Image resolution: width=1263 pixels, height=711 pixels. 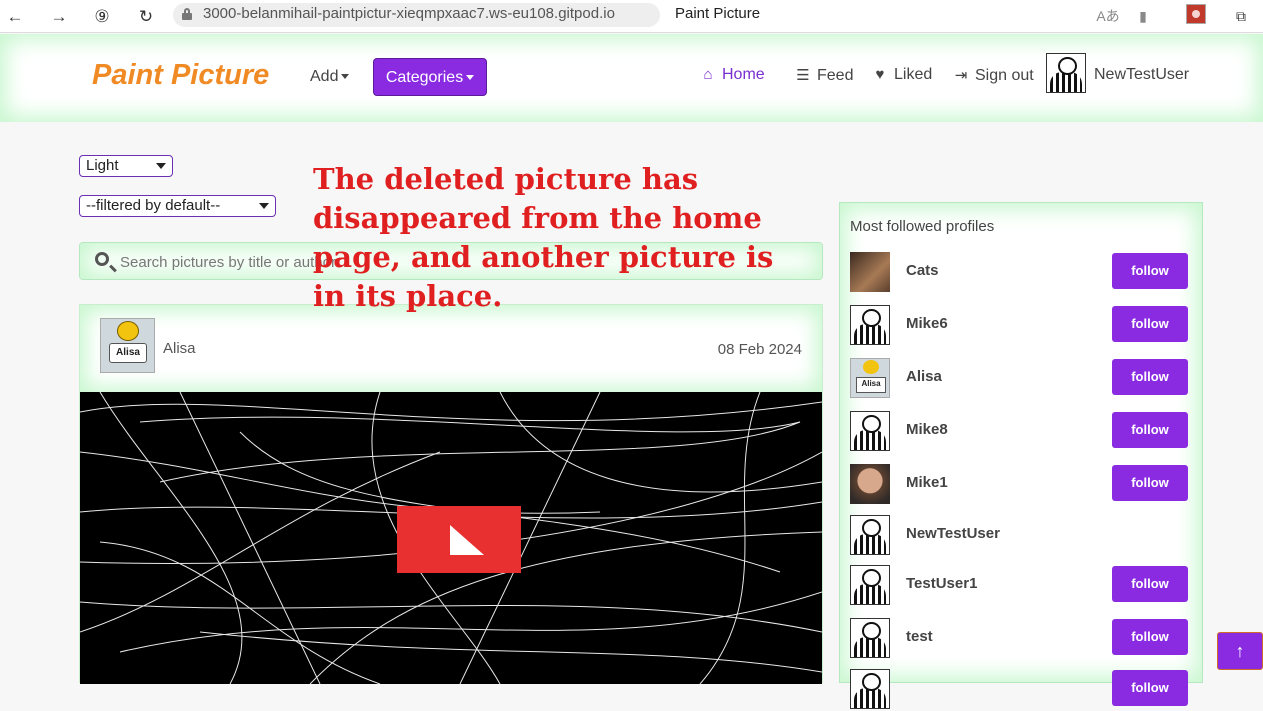 I want to click on theme-select: Light, so click(x=126, y=166).